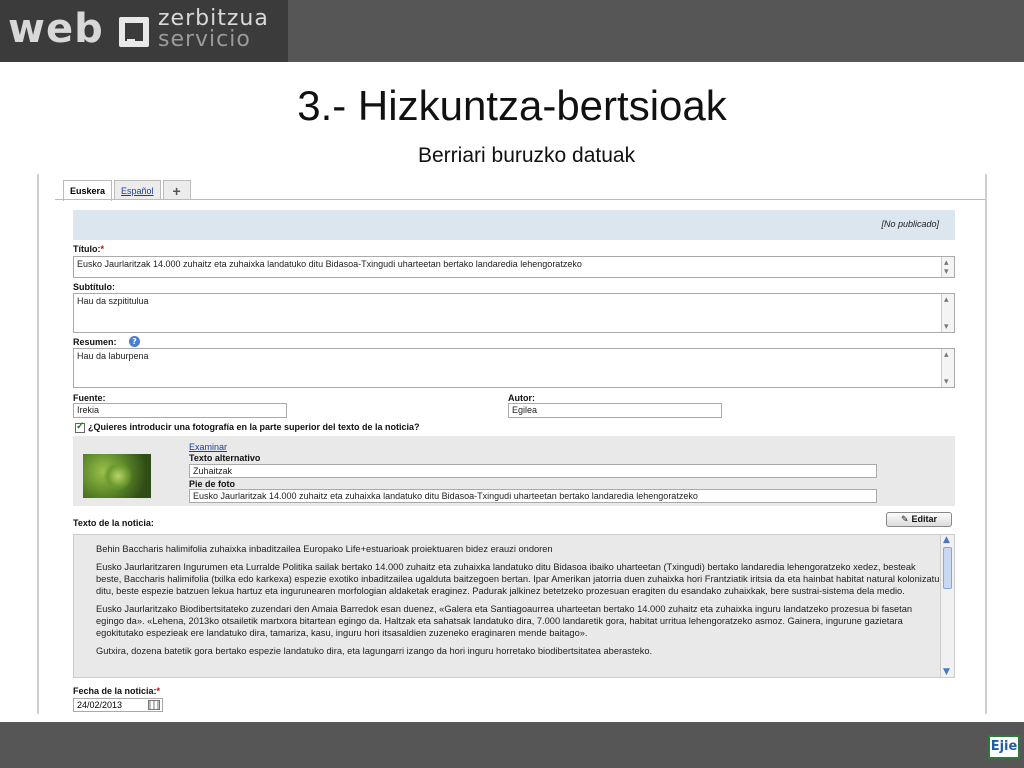 The width and height of the screenshot is (1024, 768). I want to click on language-tabs: Euskera Español +, so click(128, 190).